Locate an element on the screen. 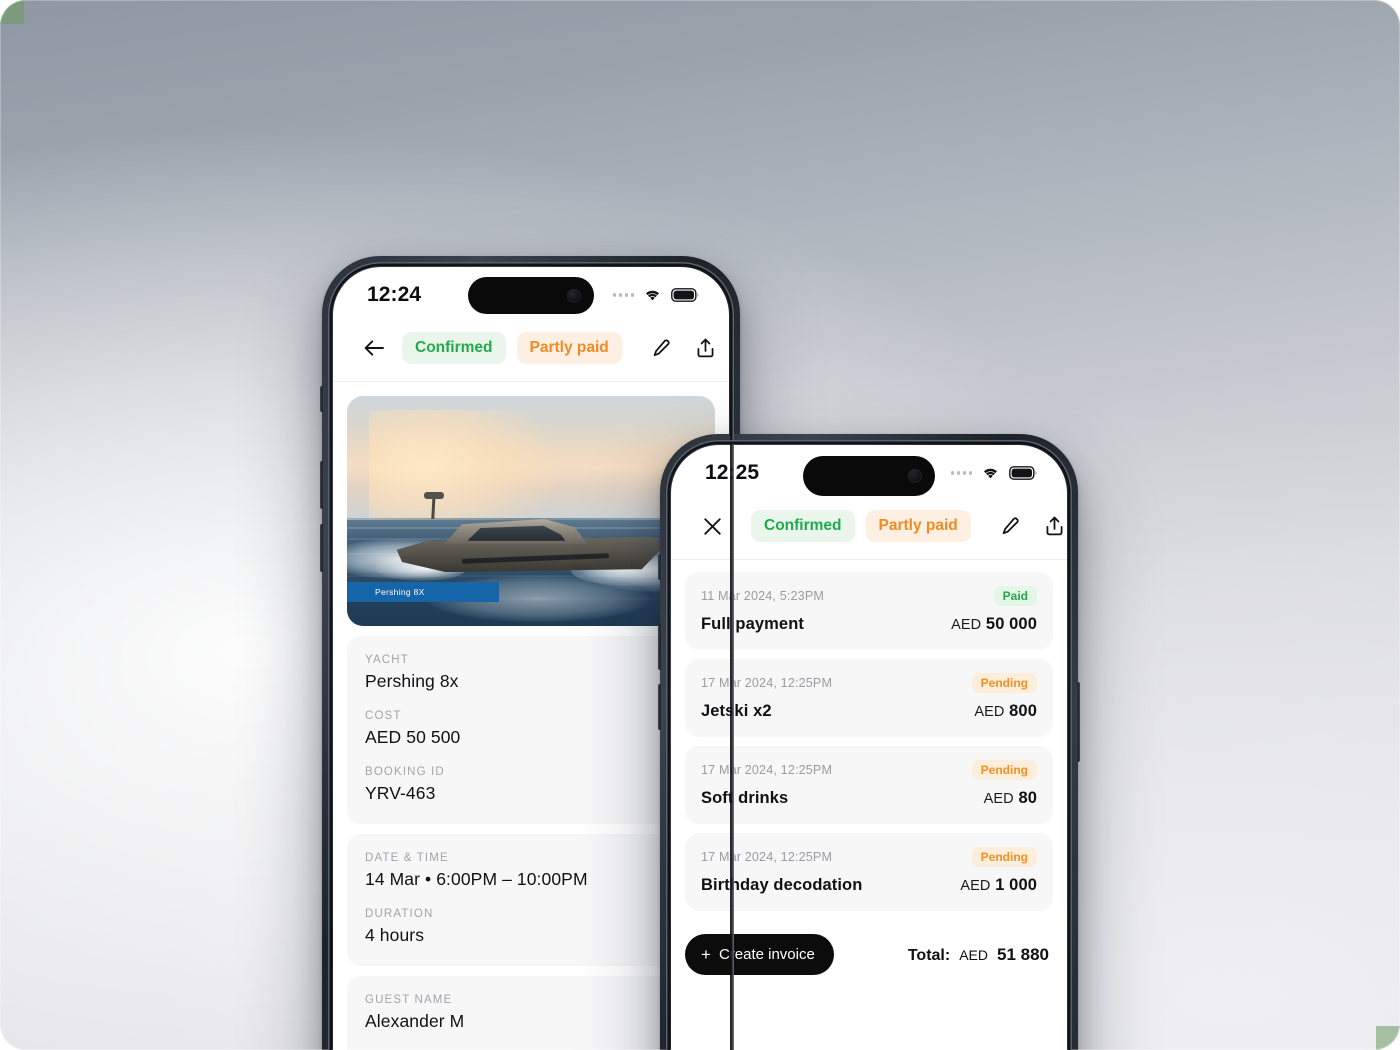  field-label: COST is located at coordinates (383, 716).